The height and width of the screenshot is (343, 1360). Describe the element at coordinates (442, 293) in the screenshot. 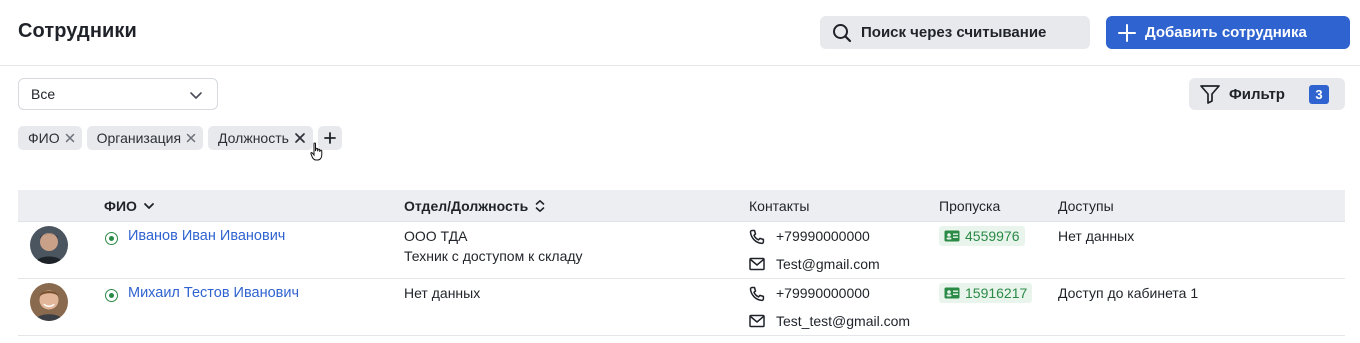

I see `department-text: Нет данных` at that location.